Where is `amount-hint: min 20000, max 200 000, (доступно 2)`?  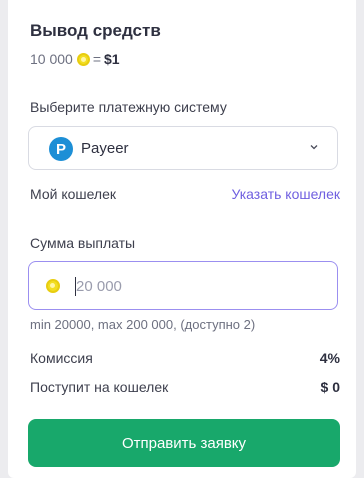
amount-hint: min 20000, max 200 000, (доступно 2) is located at coordinates (143, 324).